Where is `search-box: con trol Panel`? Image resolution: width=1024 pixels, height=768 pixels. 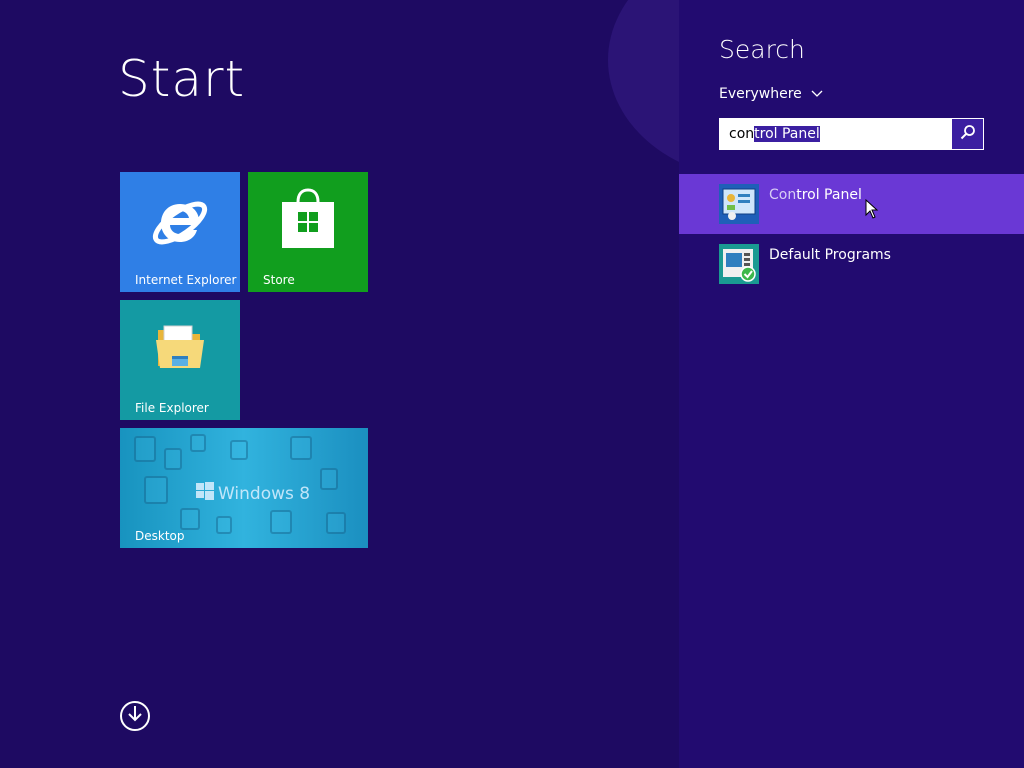 search-box: con trol Panel is located at coordinates (851, 134).